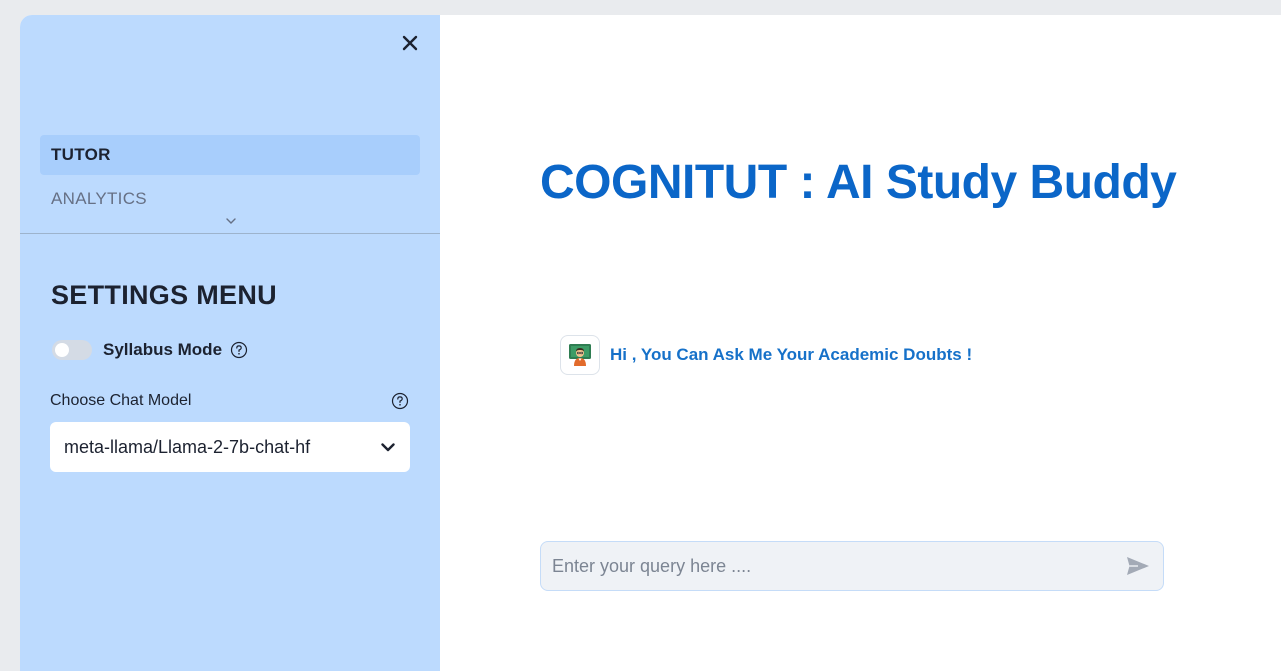  What do you see at coordinates (99, 198) in the screenshot?
I see `nav-item-label: ANALYTICS` at bounding box center [99, 198].